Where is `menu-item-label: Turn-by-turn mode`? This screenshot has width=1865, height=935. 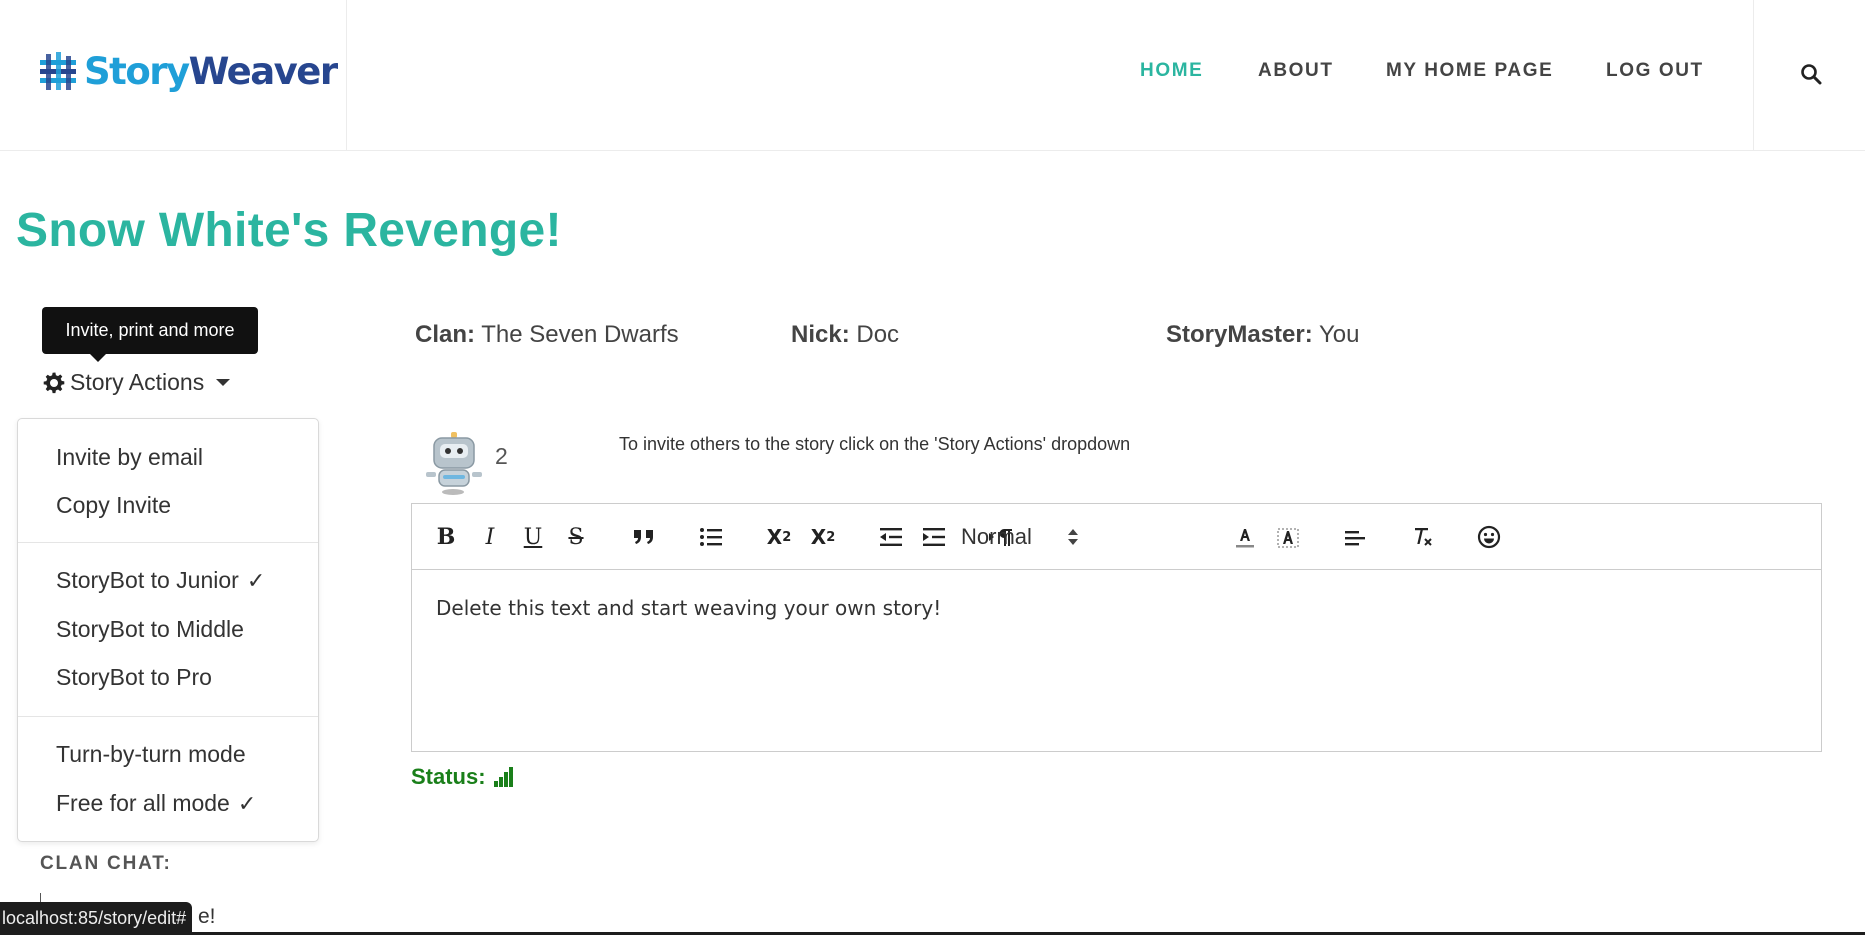
menu-item-label: Turn-by-turn mode is located at coordinates (151, 754).